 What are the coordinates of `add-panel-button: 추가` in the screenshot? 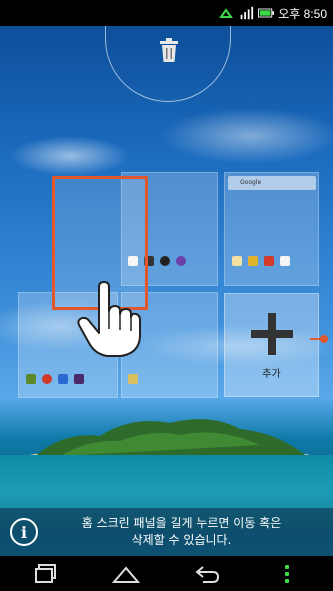 It's located at (271, 345).